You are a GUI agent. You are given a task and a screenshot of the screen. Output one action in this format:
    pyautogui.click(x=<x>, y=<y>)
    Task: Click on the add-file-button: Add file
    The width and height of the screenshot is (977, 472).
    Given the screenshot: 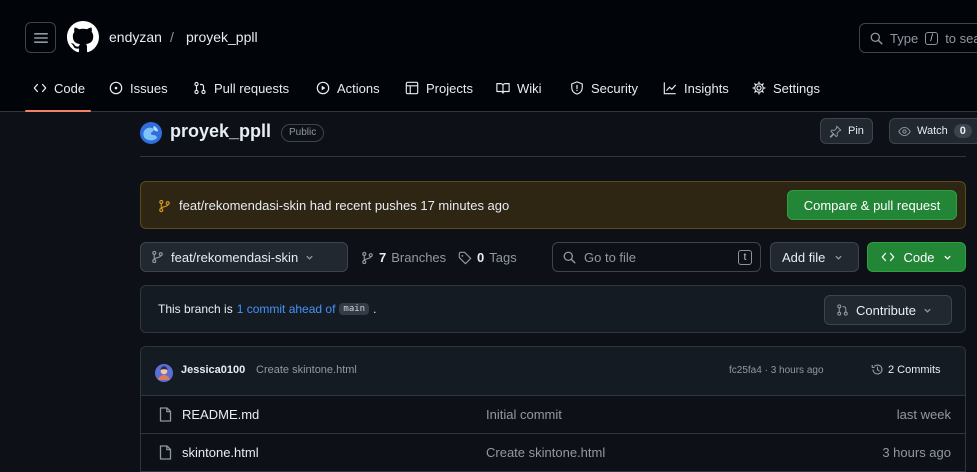 What is the action you would take?
    pyautogui.click(x=814, y=257)
    